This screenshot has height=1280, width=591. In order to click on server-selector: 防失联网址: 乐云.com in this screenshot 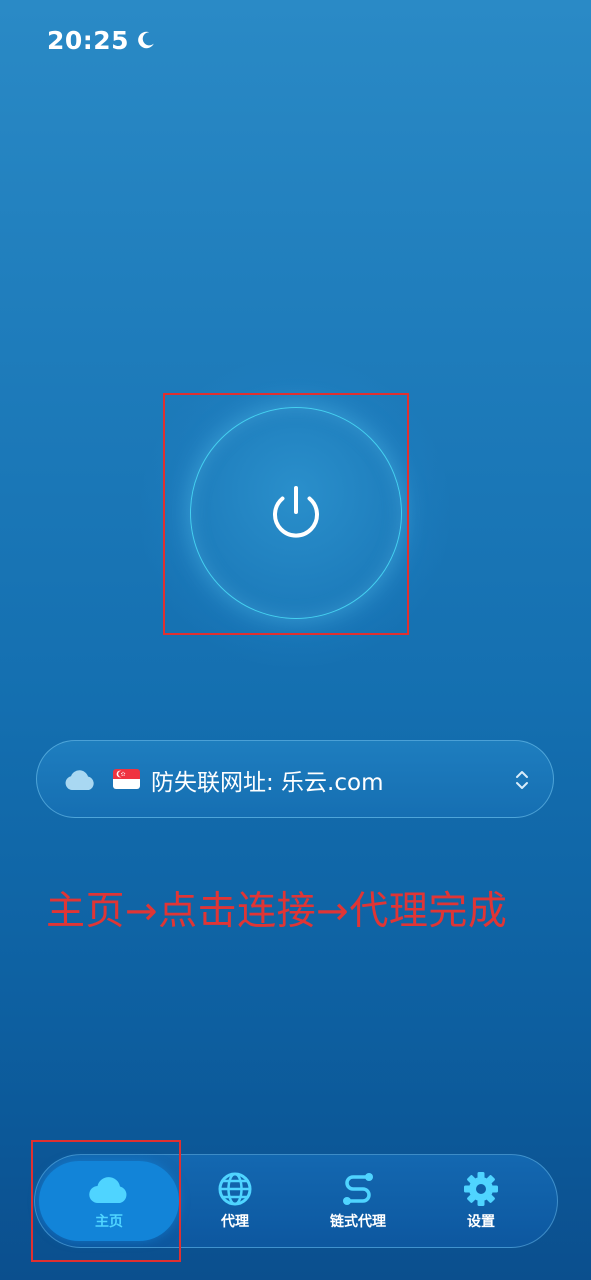, I will do `click(295, 779)`.